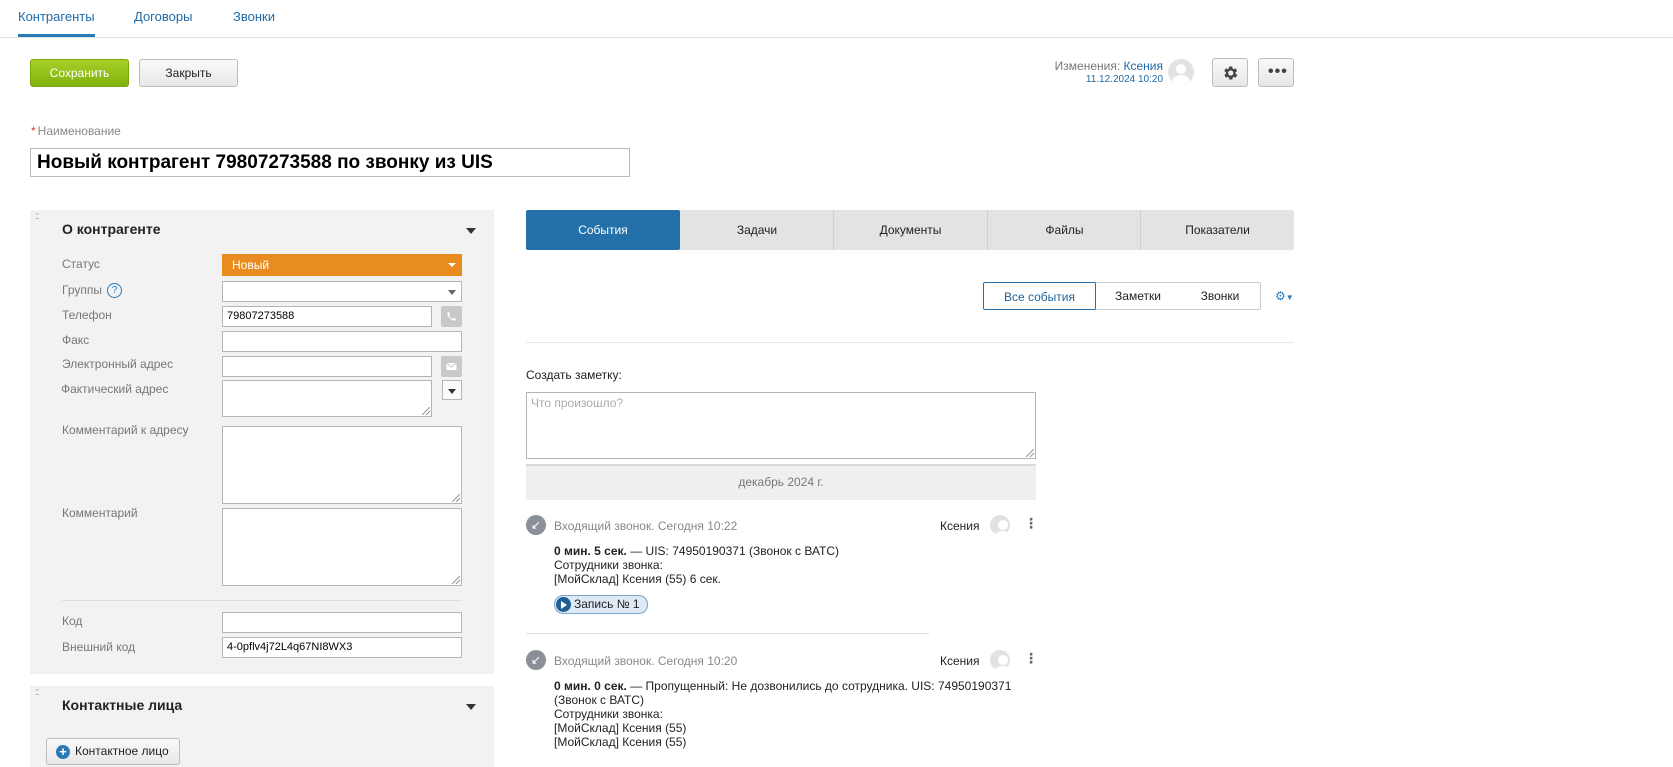 Image resolution: width=1673 pixels, height=767 pixels. I want to click on event-duration: 0 мин. 5 сек., so click(590, 551).